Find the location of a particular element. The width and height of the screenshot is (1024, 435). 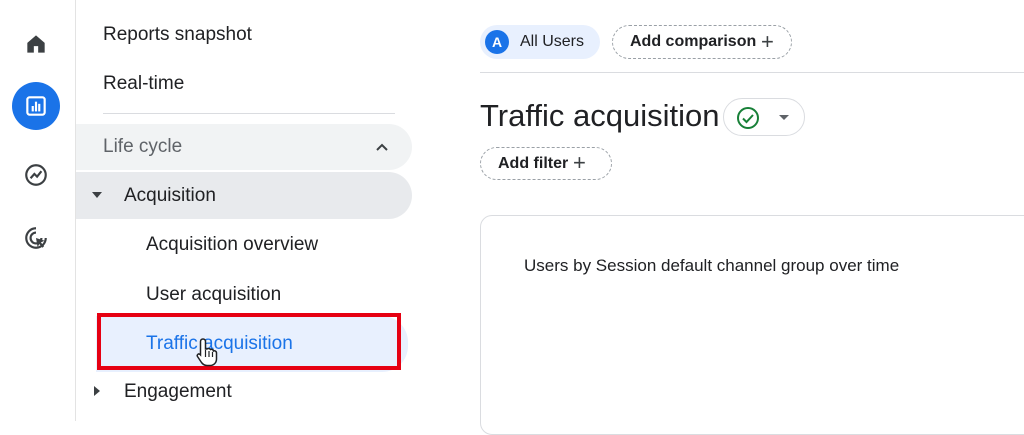

advertising-button is located at coordinates (36, 238).